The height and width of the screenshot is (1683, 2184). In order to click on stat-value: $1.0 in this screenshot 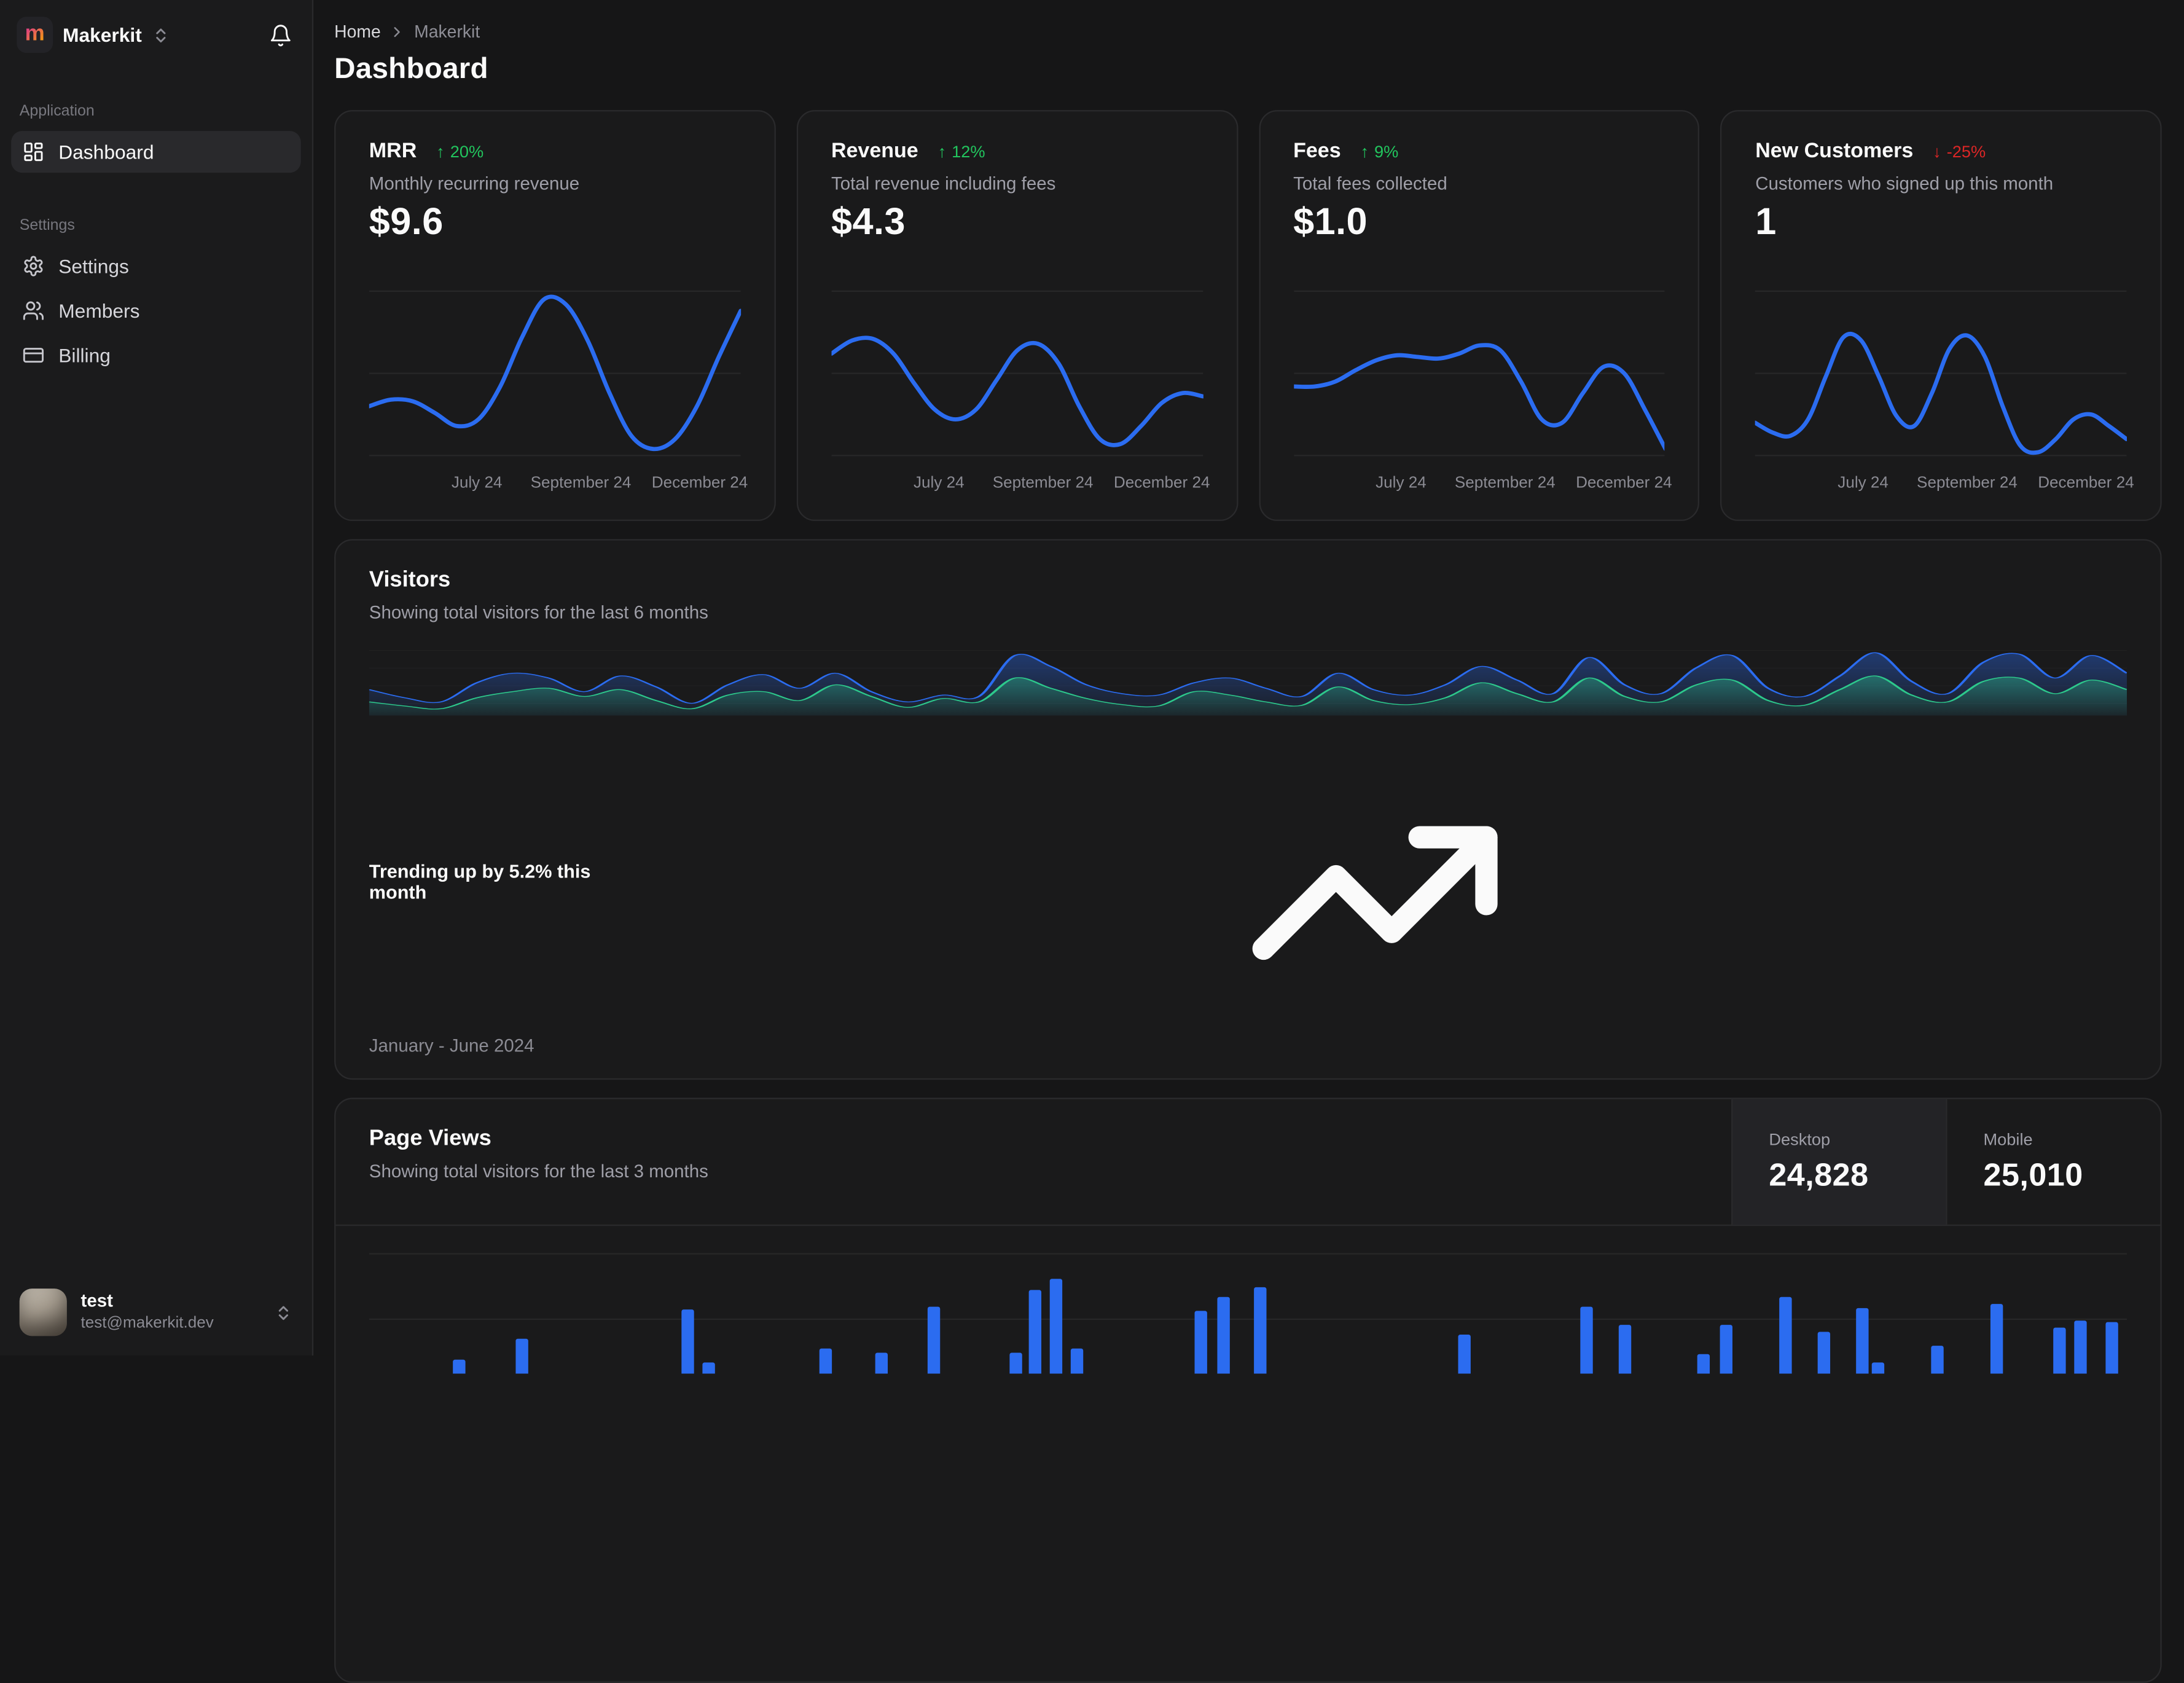, I will do `click(1330, 221)`.